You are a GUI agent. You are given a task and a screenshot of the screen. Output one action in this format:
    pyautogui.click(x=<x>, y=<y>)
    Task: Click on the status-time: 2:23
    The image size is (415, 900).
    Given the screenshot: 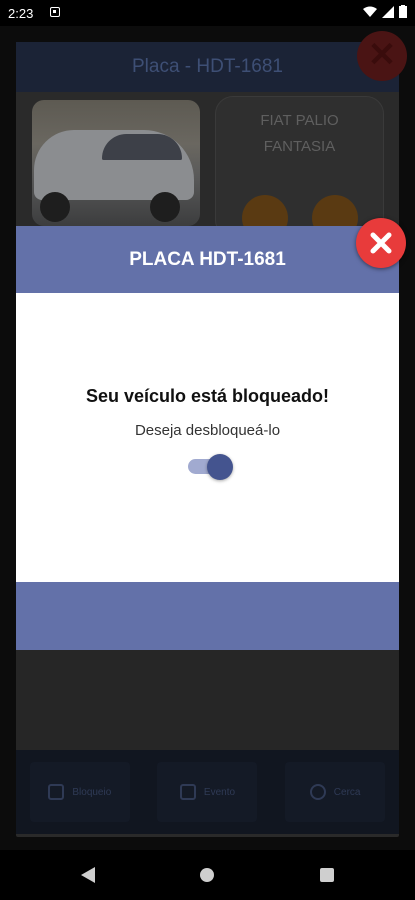 What is the action you would take?
    pyautogui.click(x=21, y=13)
    